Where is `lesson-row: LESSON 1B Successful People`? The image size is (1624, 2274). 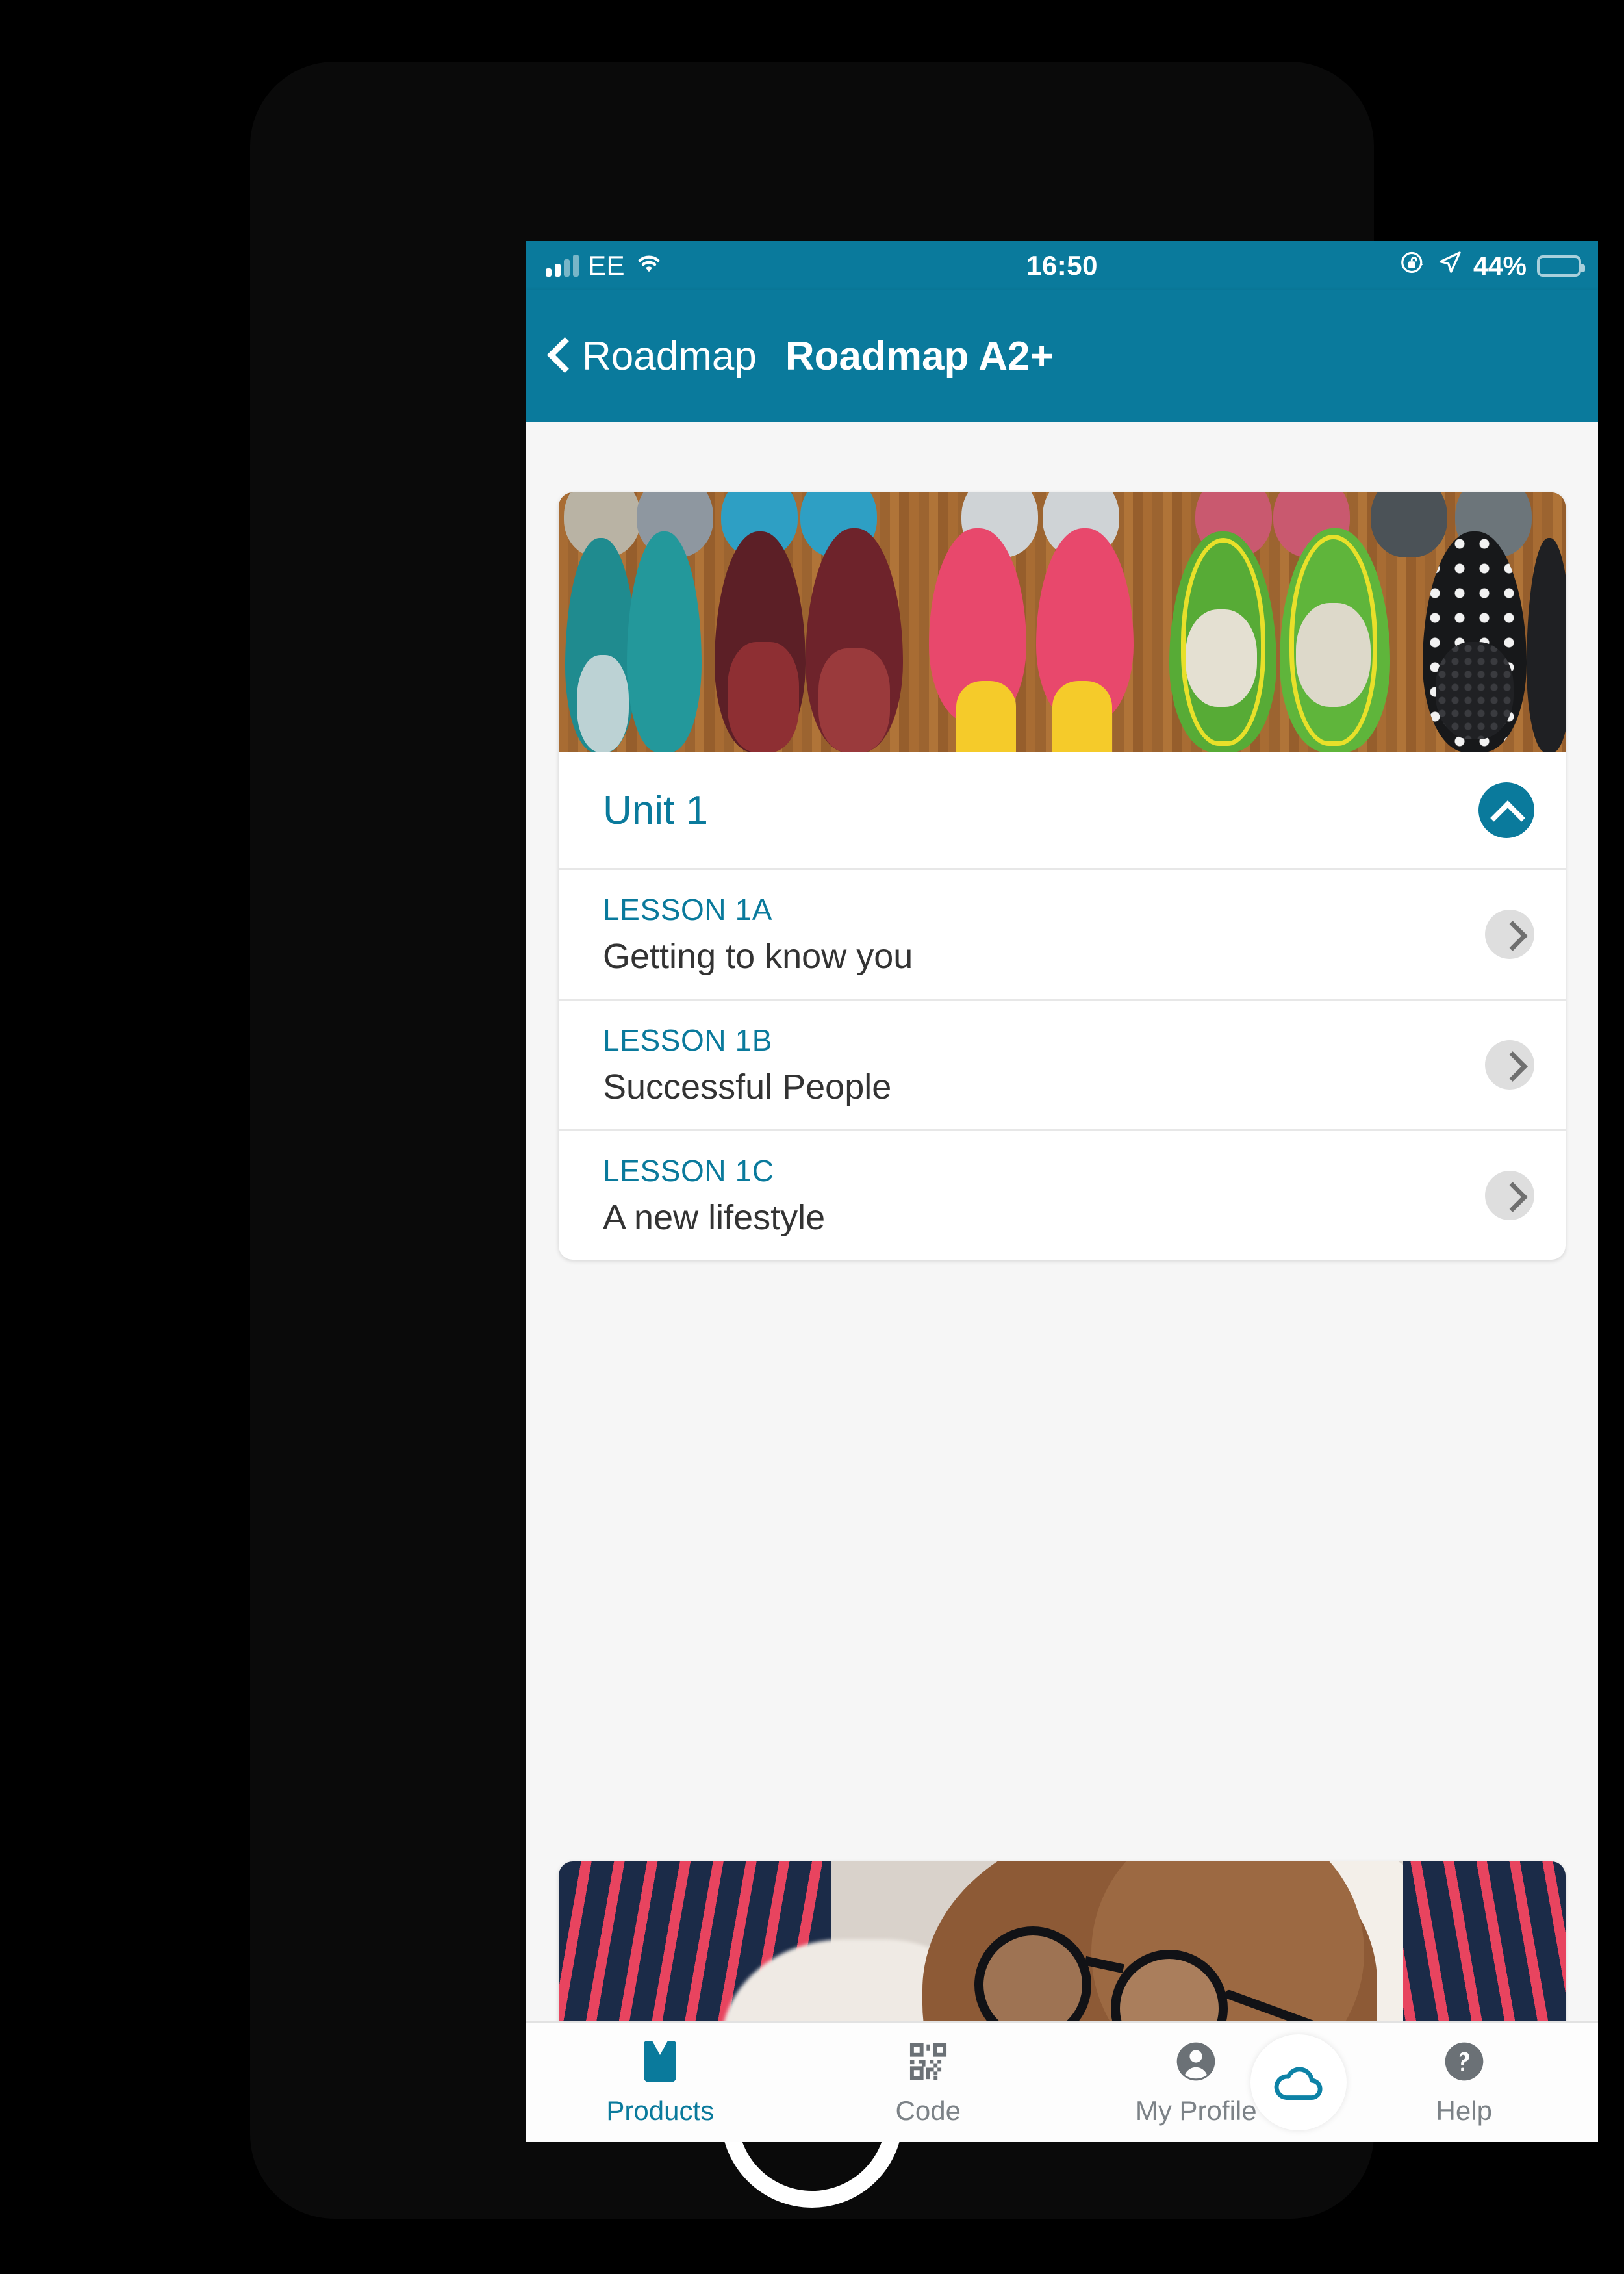 lesson-row: LESSON 1B Successful People is located at coordinates (1062, 1065).